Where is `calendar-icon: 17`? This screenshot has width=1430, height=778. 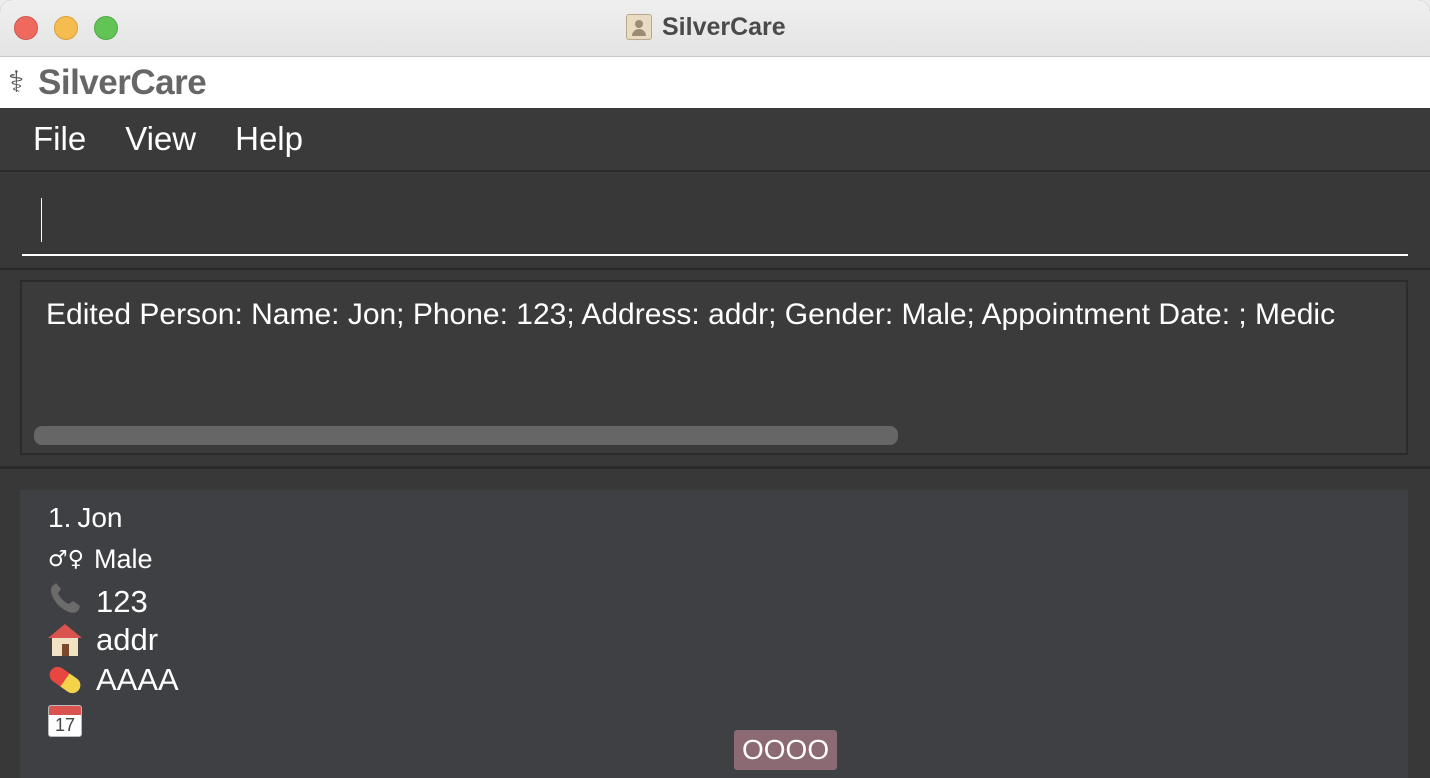 calendar-icon: 17 is located at coordinates (65, 721).